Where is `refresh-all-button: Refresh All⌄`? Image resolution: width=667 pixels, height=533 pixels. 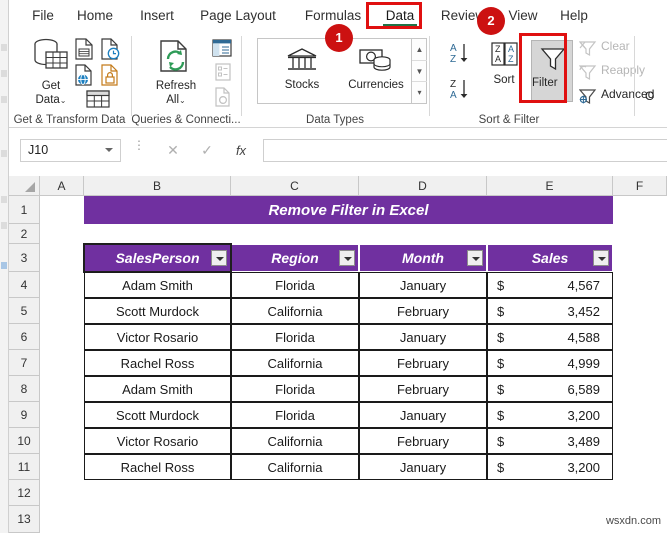 refresh-all-button: Refresh All⌄ is located at coordinates (176, 77).